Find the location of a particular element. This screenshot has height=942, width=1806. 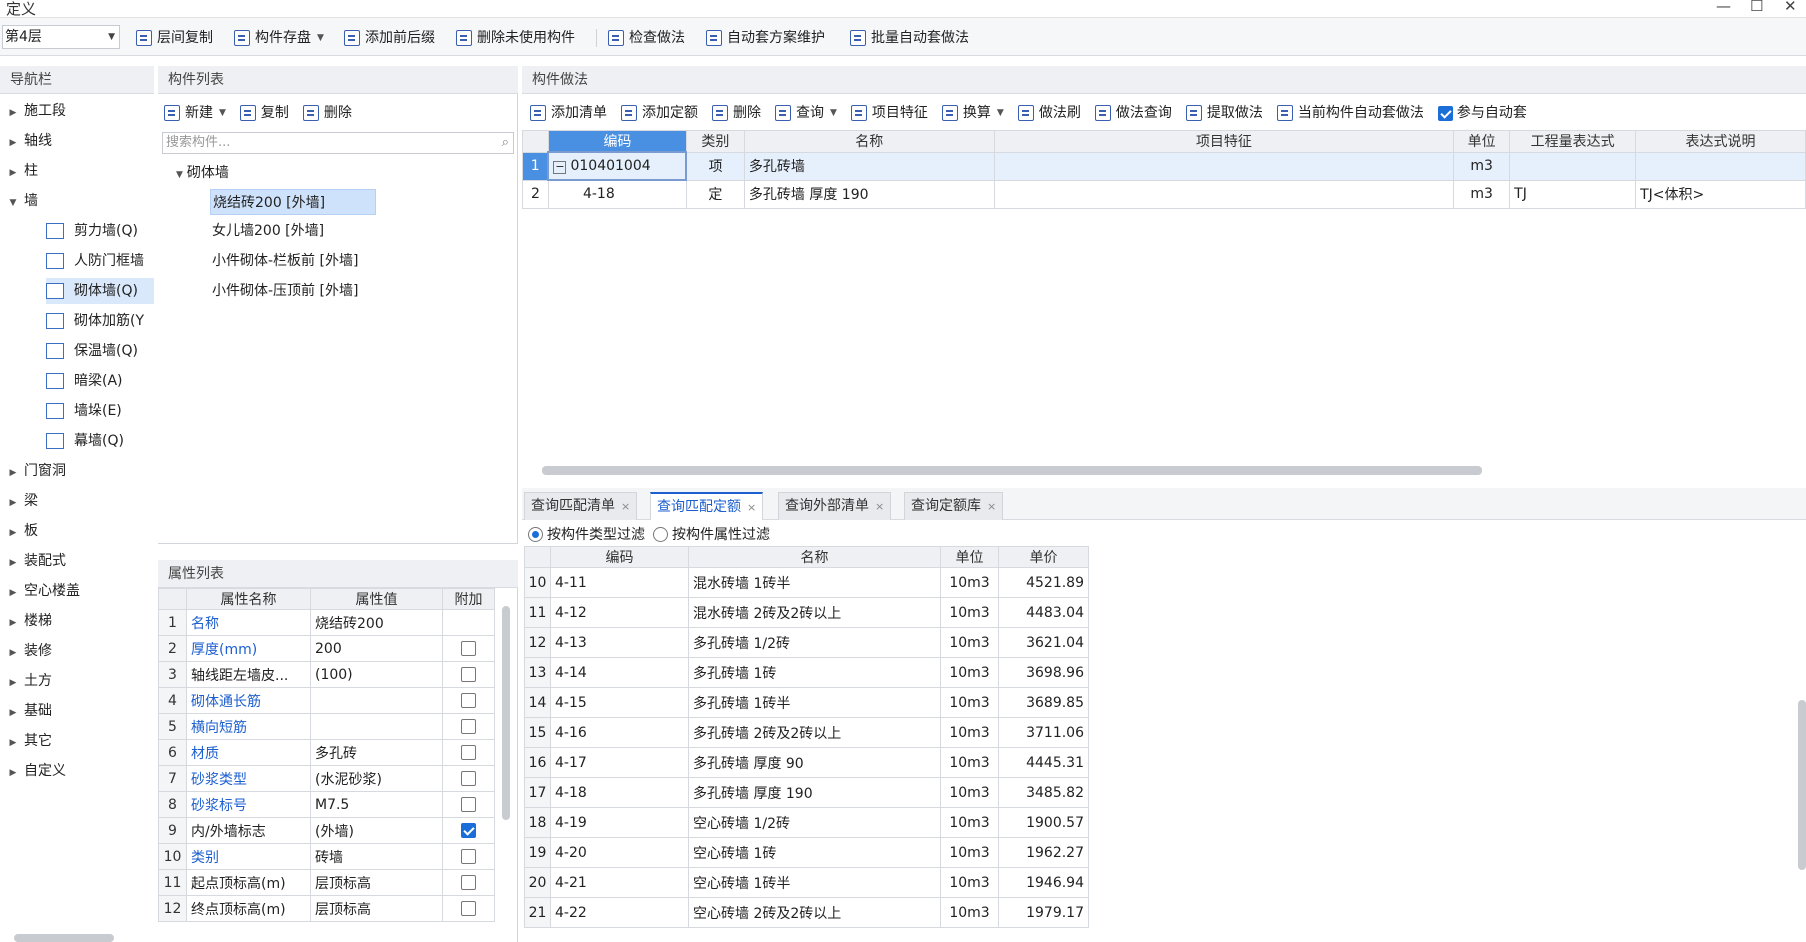

method-row: 2 4-18 定多孔砖墙 厚度 190 m3 TJ TJ<体积> is located at coordinates (1164, 194).